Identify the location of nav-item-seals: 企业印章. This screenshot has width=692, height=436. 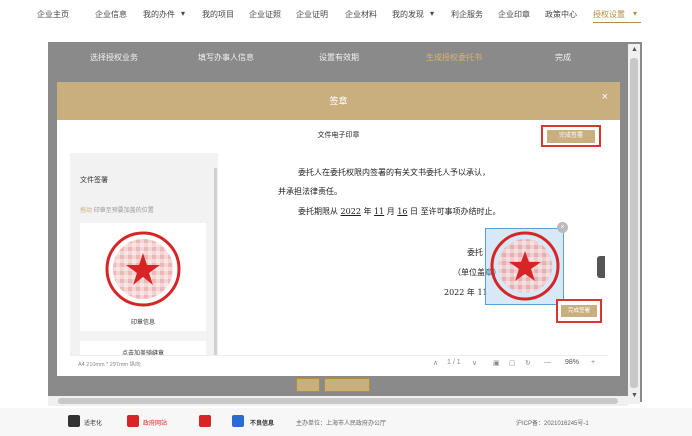
(514, 14).